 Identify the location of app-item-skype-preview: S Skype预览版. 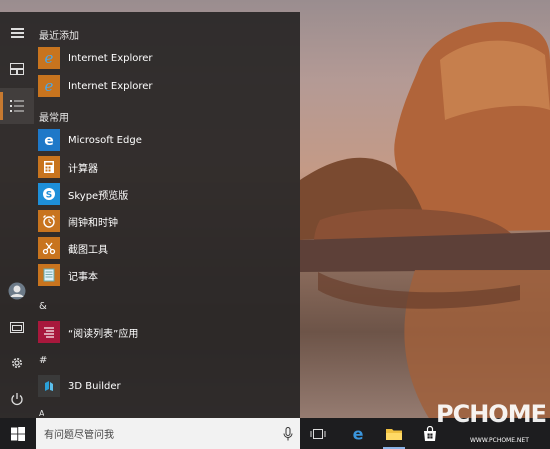
(167, 194).